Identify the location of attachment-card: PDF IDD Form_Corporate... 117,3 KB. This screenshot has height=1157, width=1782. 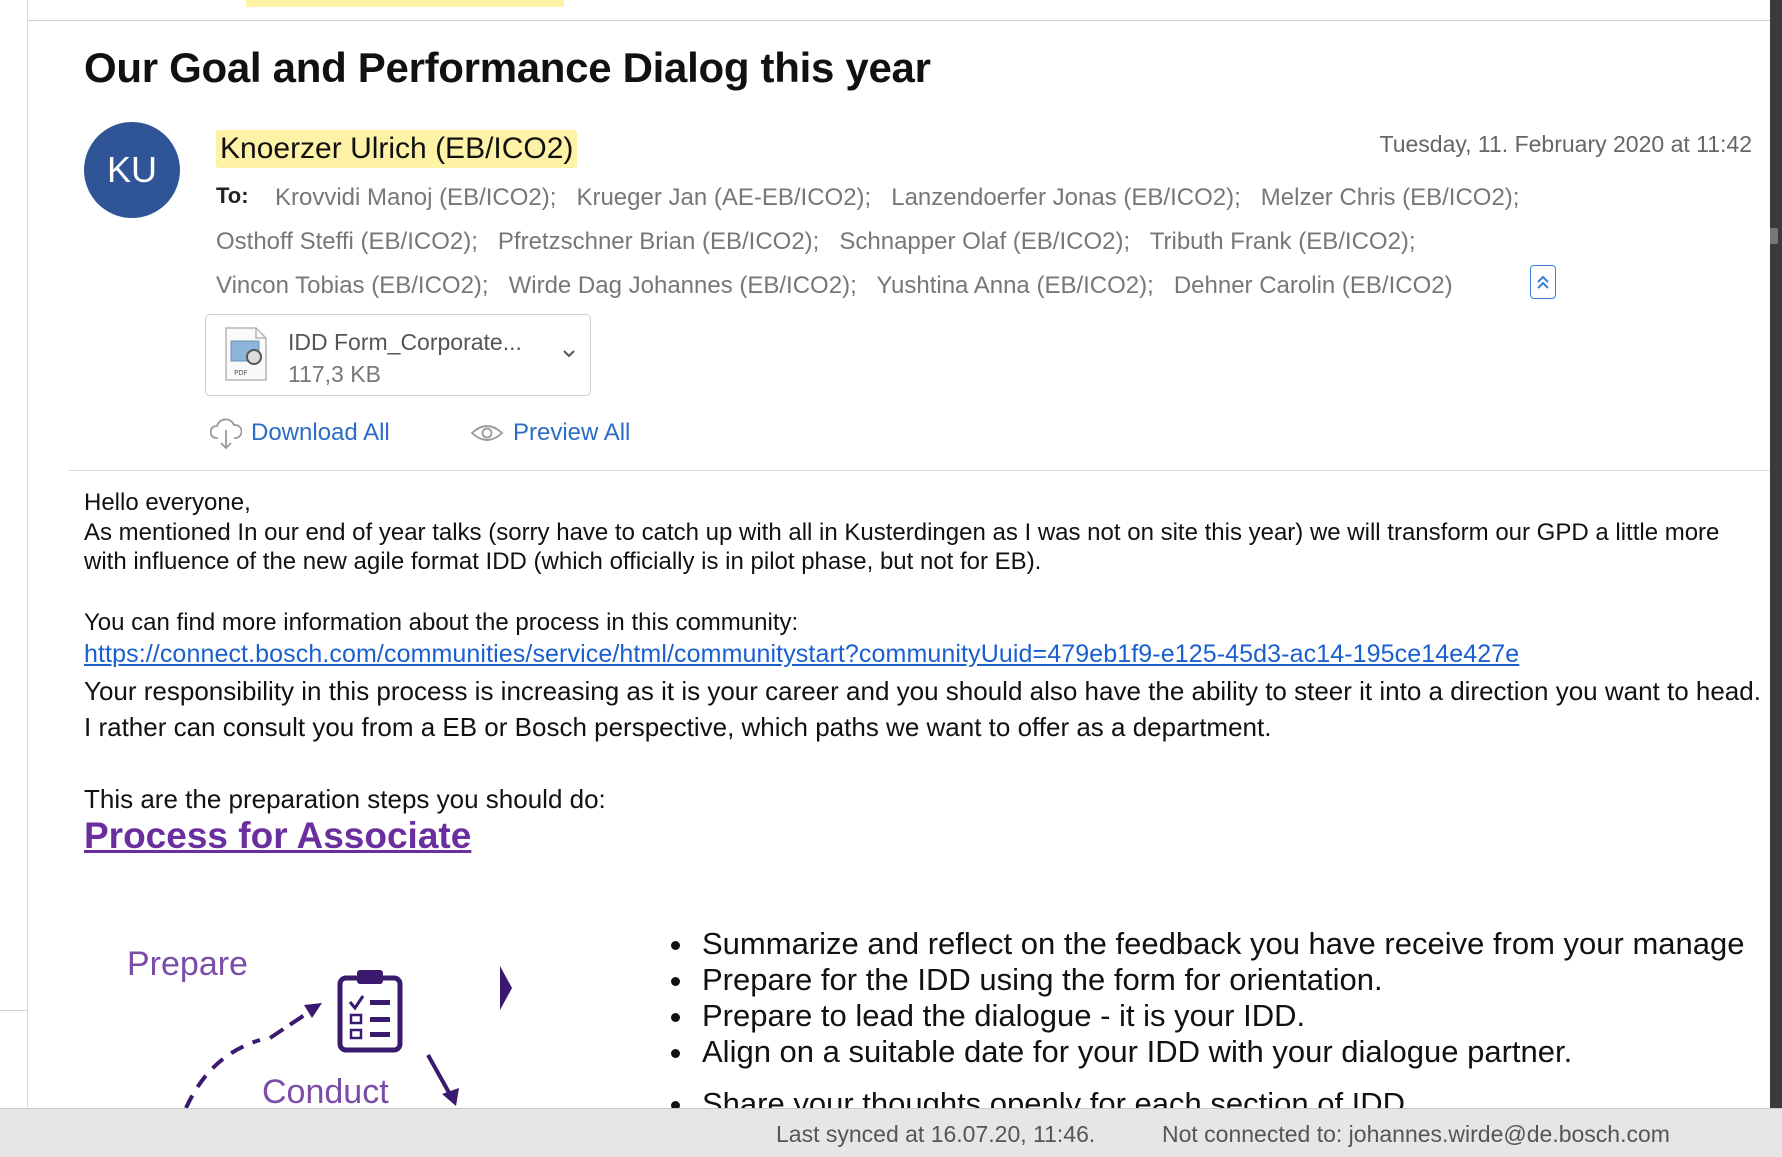
(398, 355).